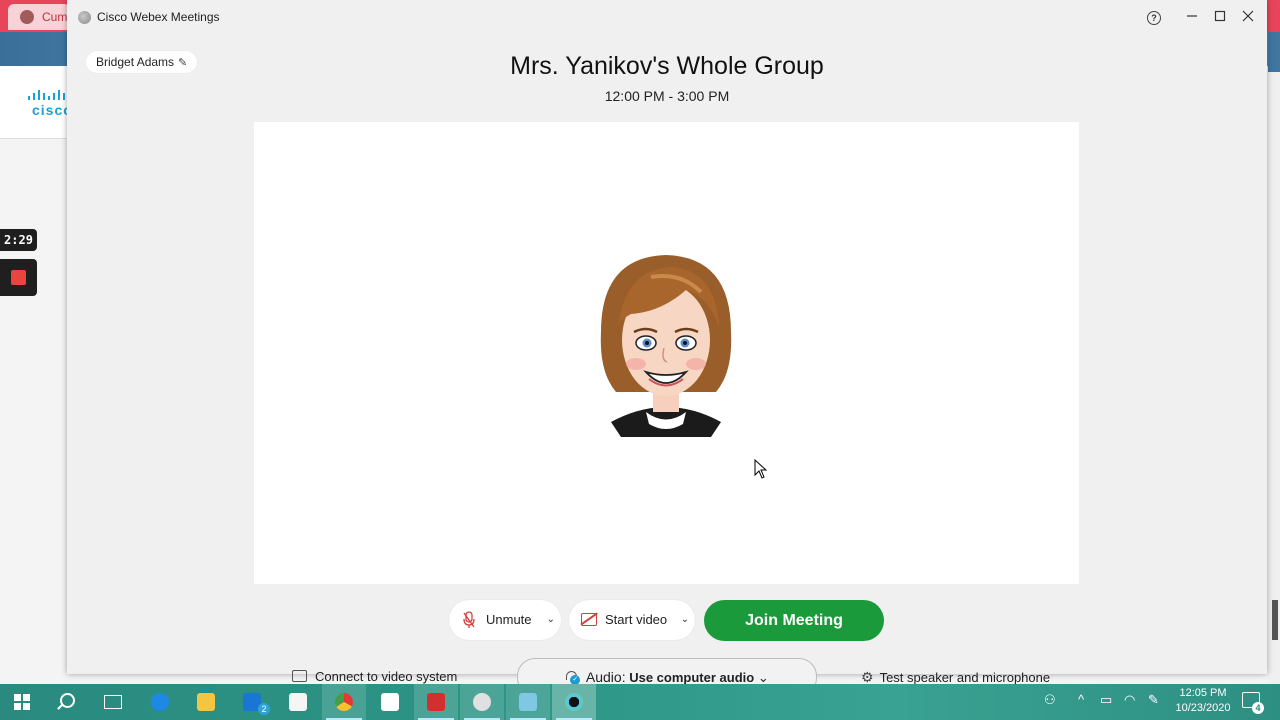 The width and height of the screenshot is (1280, 720). I want to click on mail-badge: 2, so click(264, 709).